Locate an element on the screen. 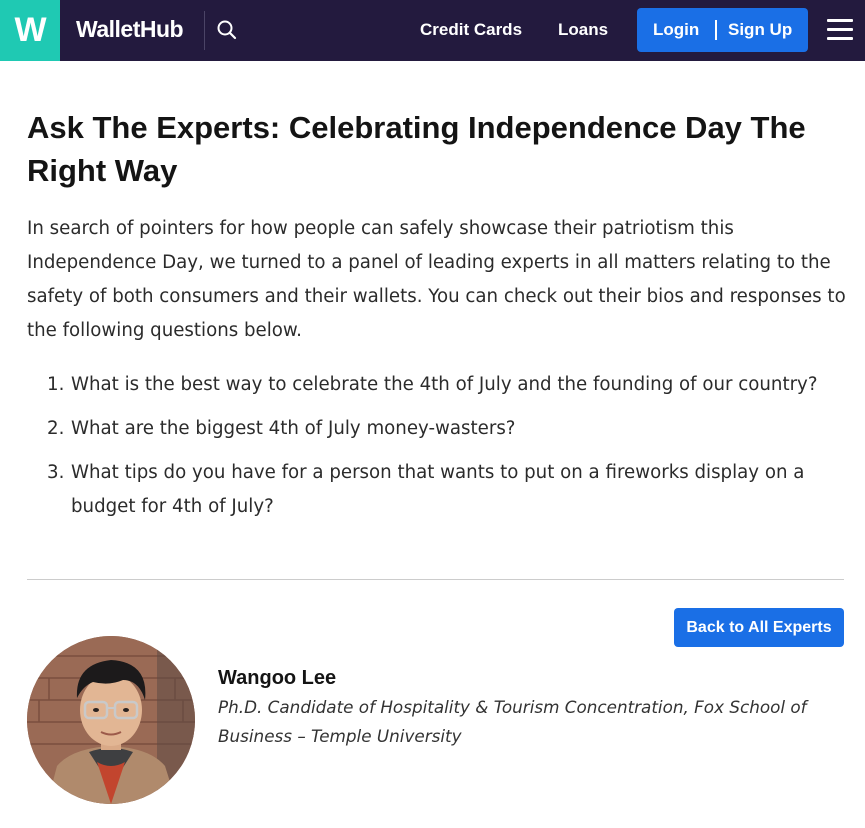 This screenshot has height=828, width=865. avatar is located at coordinates (111, 720).